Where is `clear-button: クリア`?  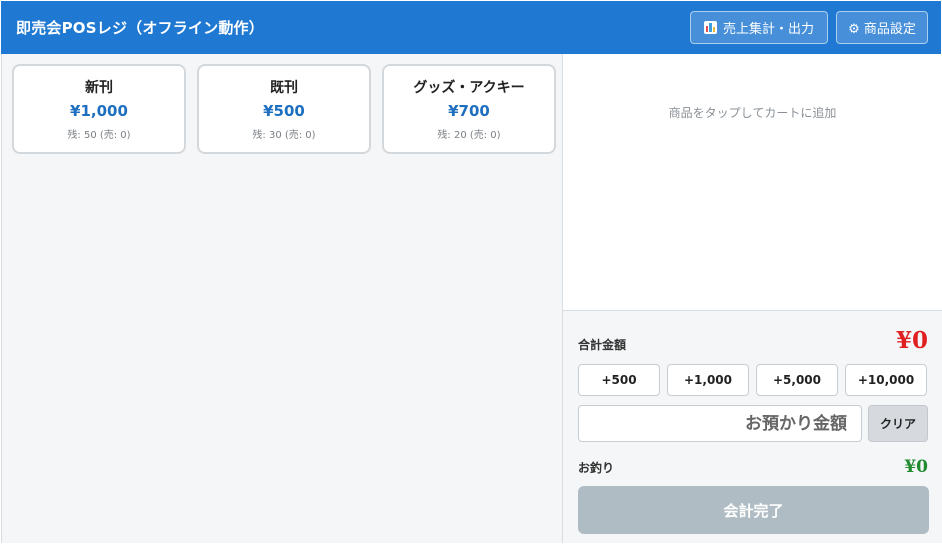 clear-button: クリア is located at coordinates (898, 423).